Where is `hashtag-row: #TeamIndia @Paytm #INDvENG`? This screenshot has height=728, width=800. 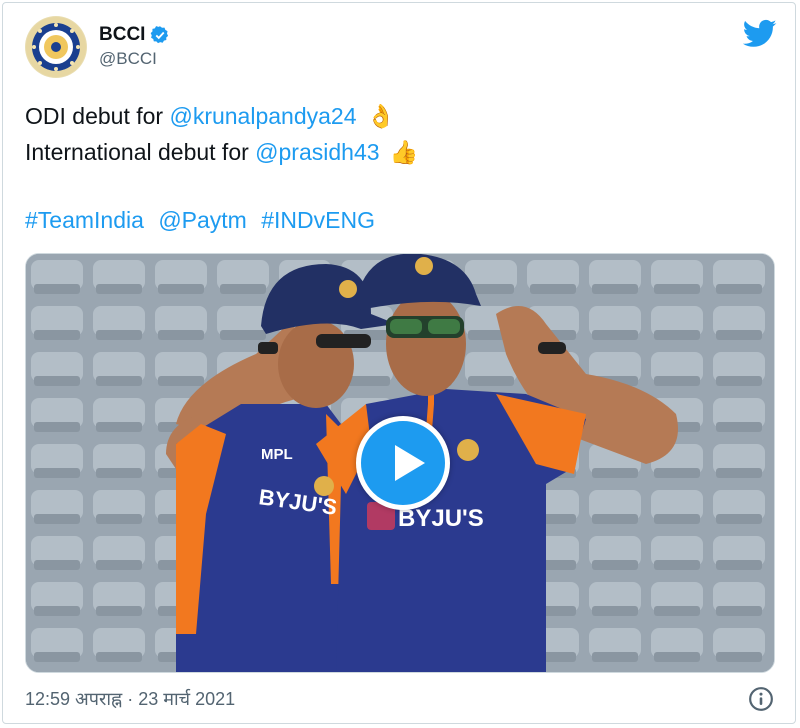
hashtag-row: #TeamIndia @Paytm #INDvENG is located at coordinates (204, 220).